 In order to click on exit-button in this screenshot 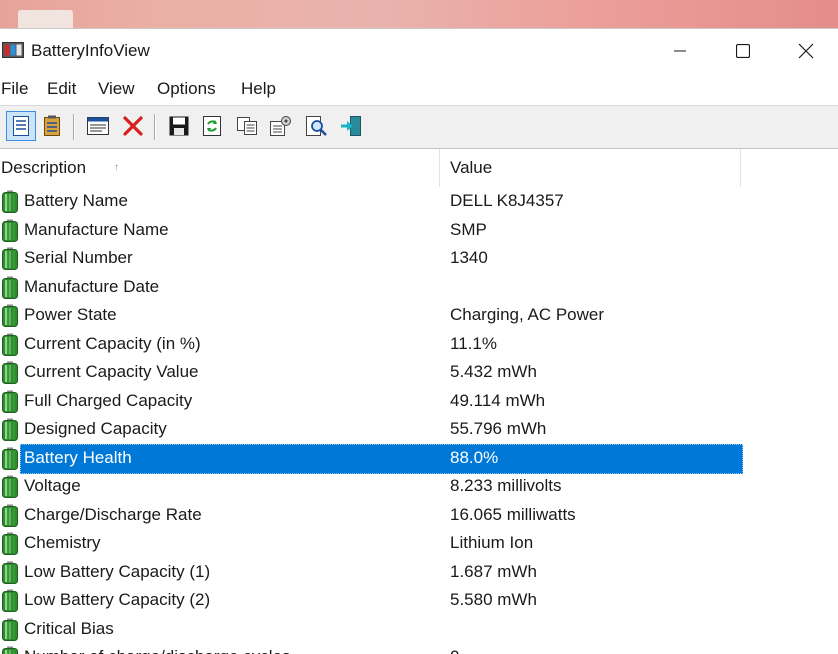, I will do `click(351, 126)`.